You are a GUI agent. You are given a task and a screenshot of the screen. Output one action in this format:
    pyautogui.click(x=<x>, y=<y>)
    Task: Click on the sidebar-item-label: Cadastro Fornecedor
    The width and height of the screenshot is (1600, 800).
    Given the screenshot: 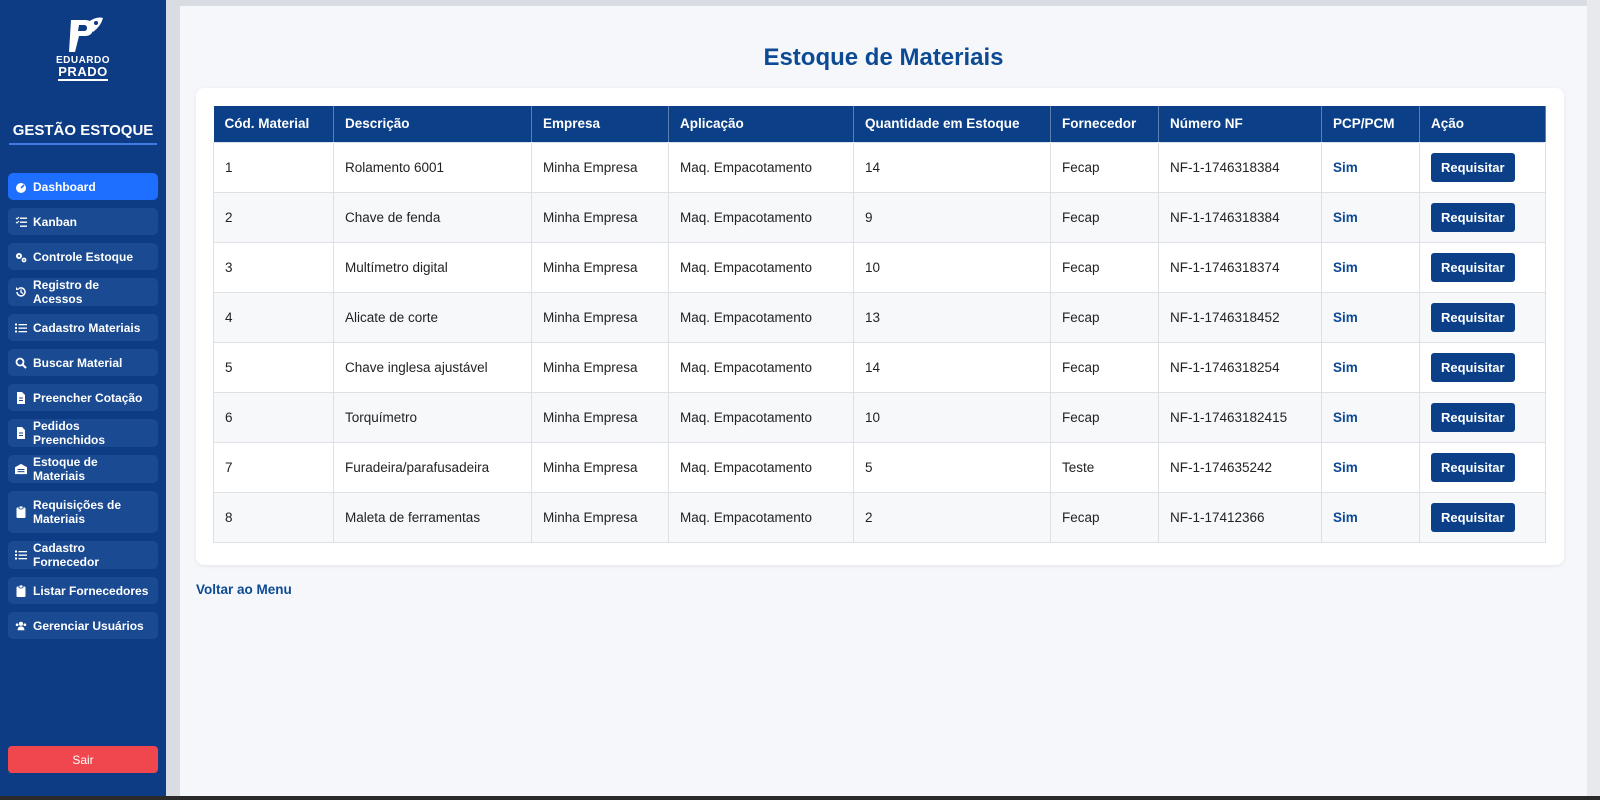 What is the action you would take?
    pyautogui.click(x=66, y=555)
    